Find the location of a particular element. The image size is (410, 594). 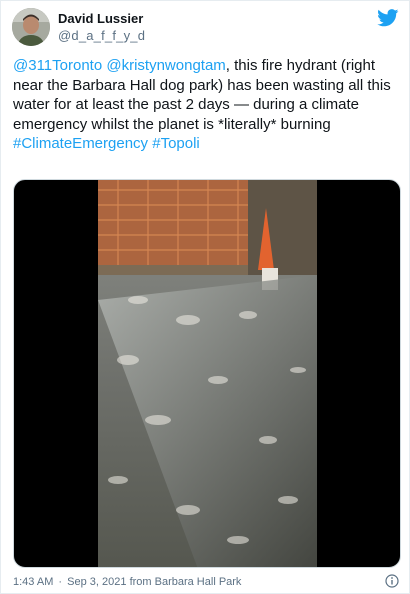

hashtag-climateemergency: #ClimateEmergency is located at coordinates (80, 143).